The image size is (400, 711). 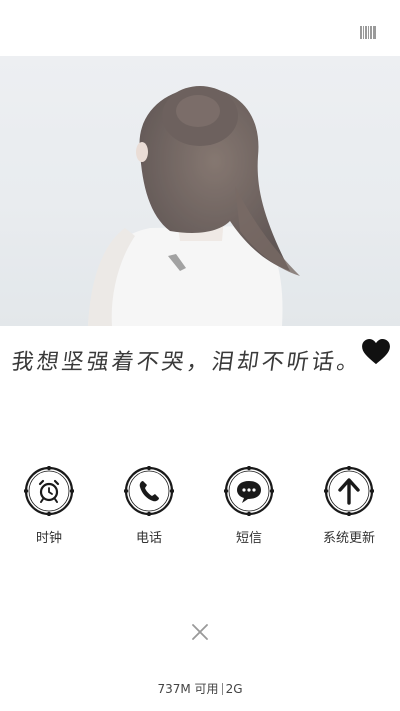 I want to click on sms-app: 短信, so click(x=249, y=506).